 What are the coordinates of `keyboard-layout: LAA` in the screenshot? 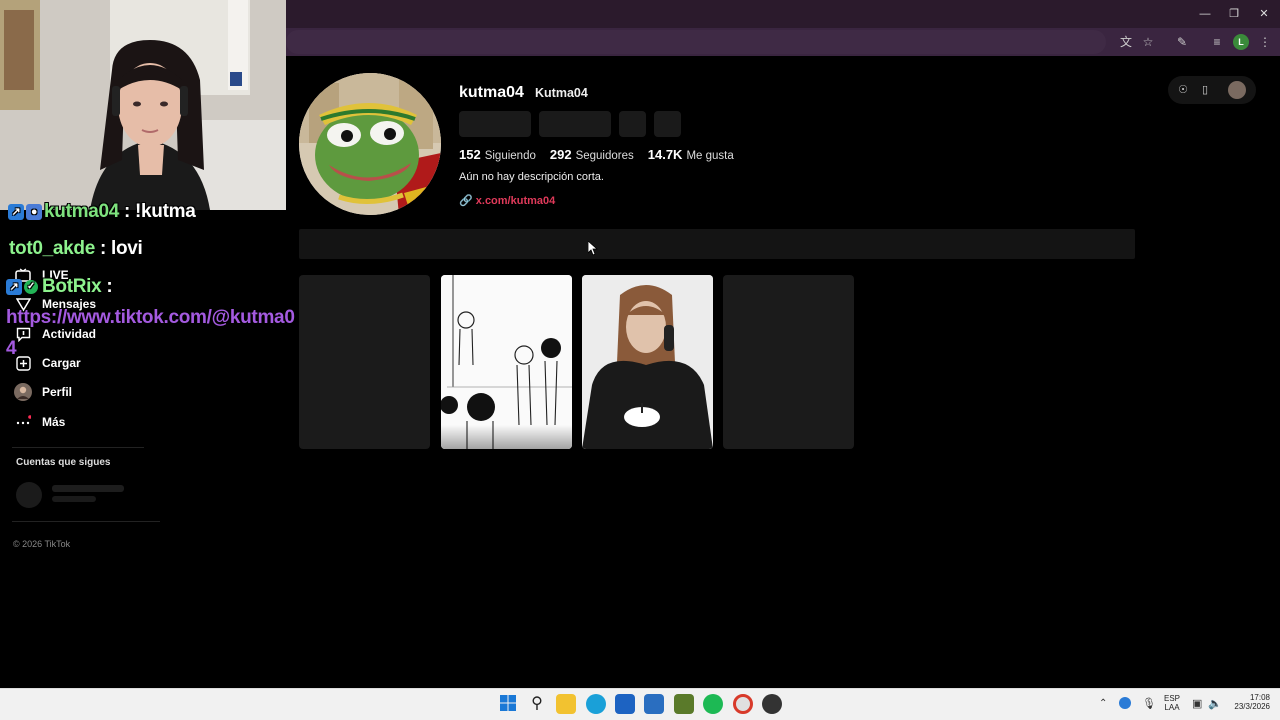 It's located at (1172, 707).